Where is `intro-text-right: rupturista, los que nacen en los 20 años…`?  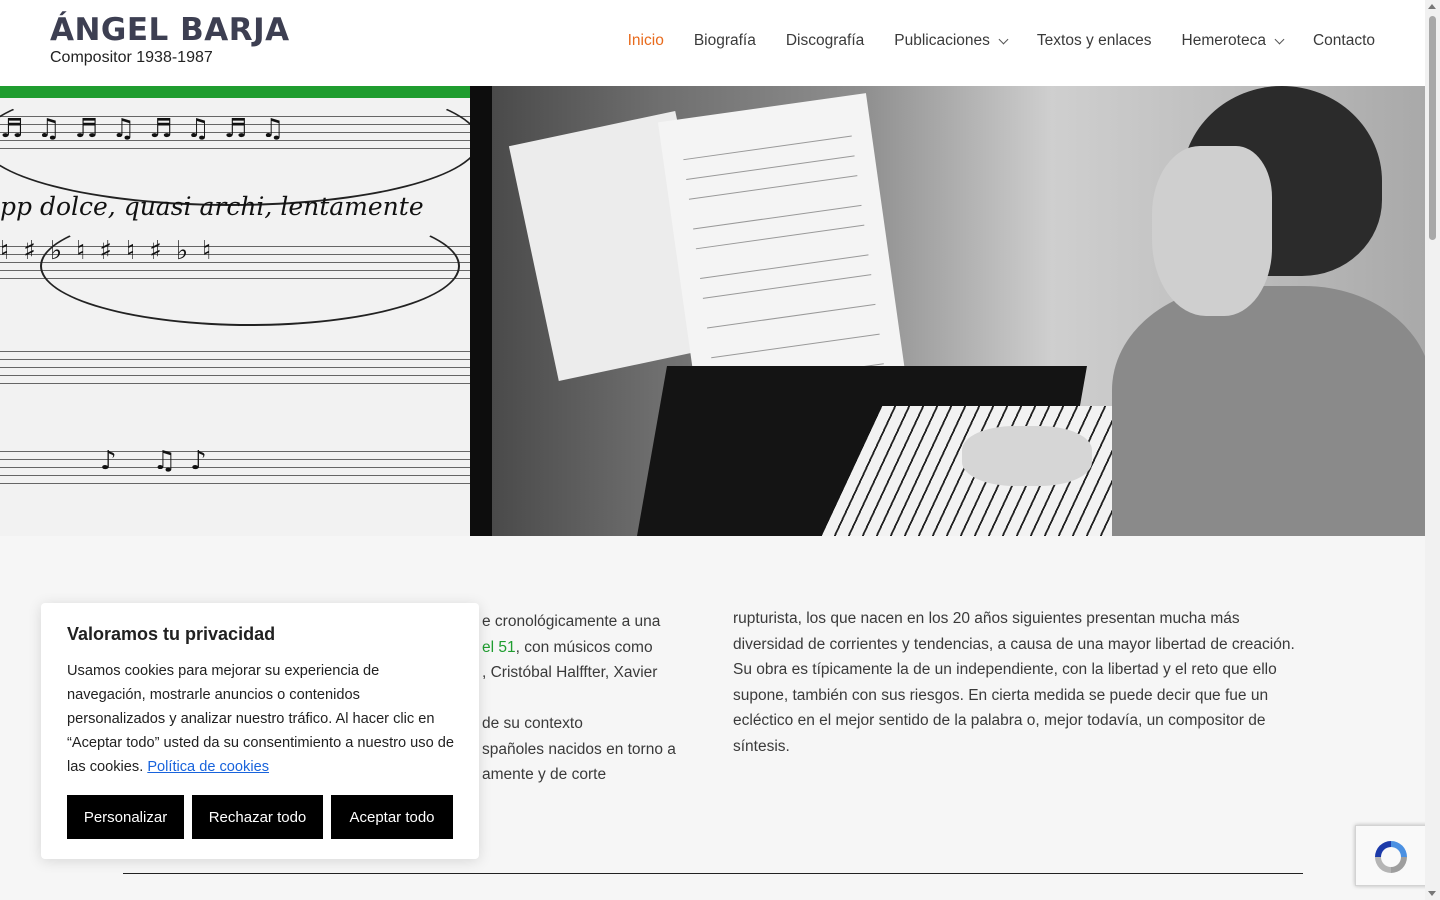 intro-text-right: rupturista, los que nacen en los 20 años… is located at coordinates (1020, 682).